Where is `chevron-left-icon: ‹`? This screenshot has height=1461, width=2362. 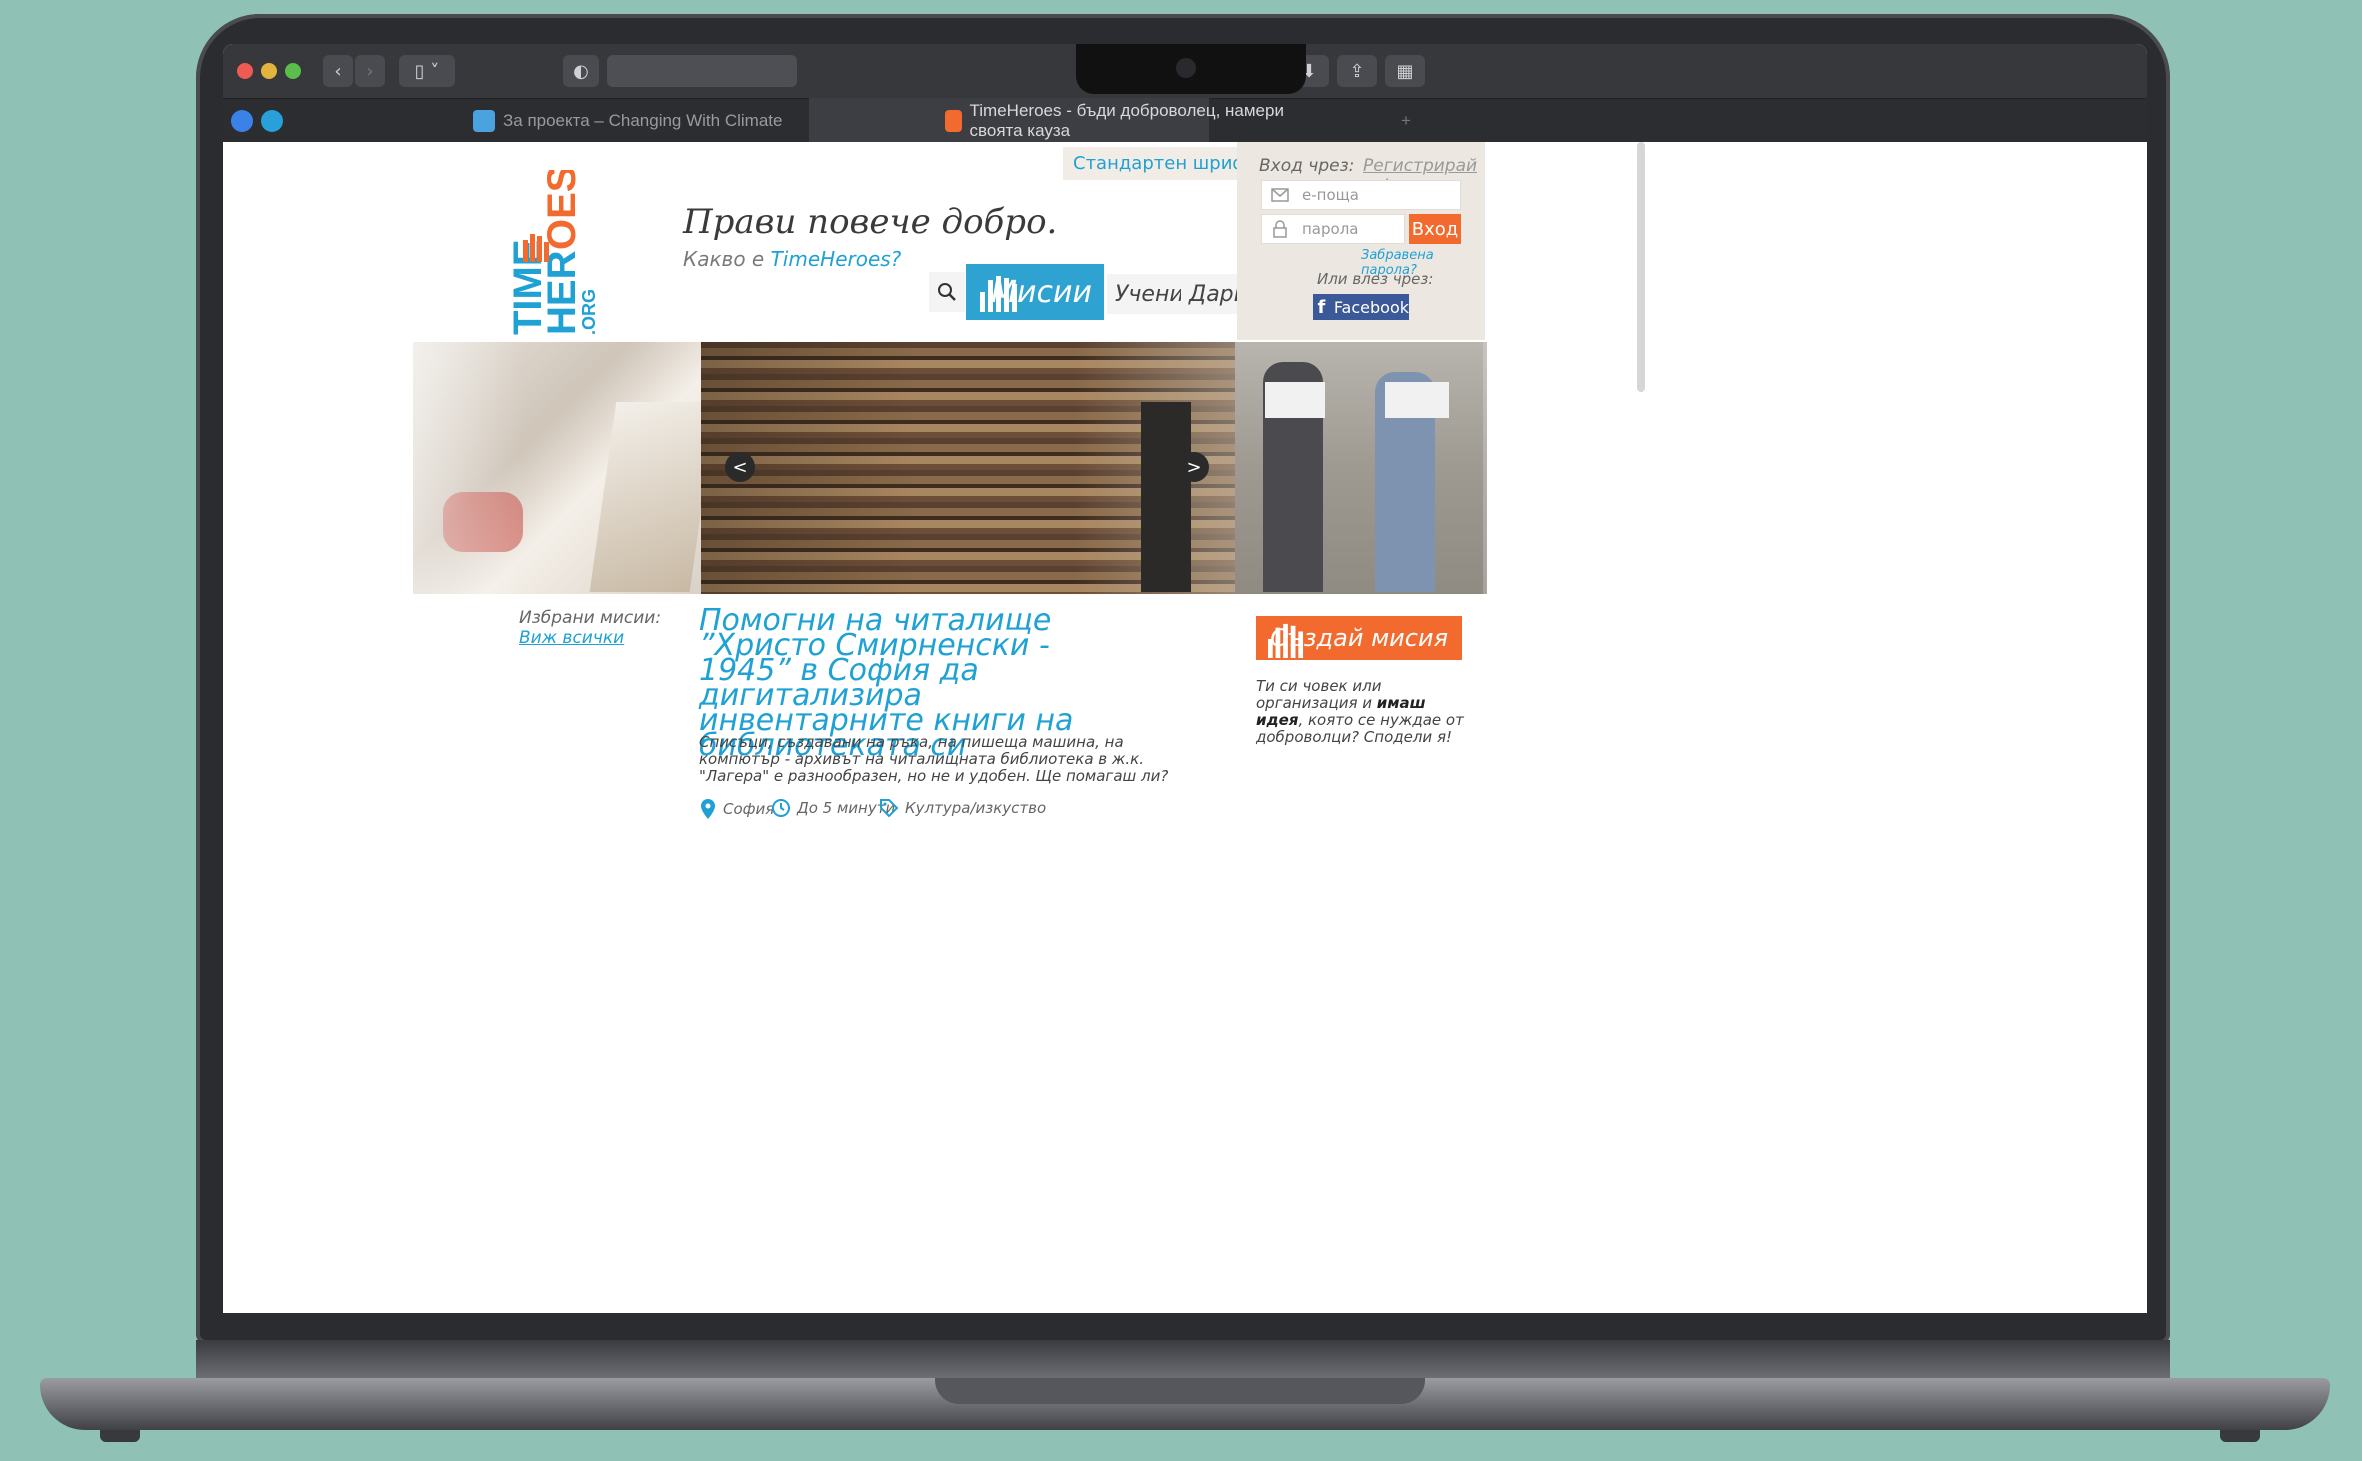 chevron-left-icon: ‹ is located at coordinates (338, 71).